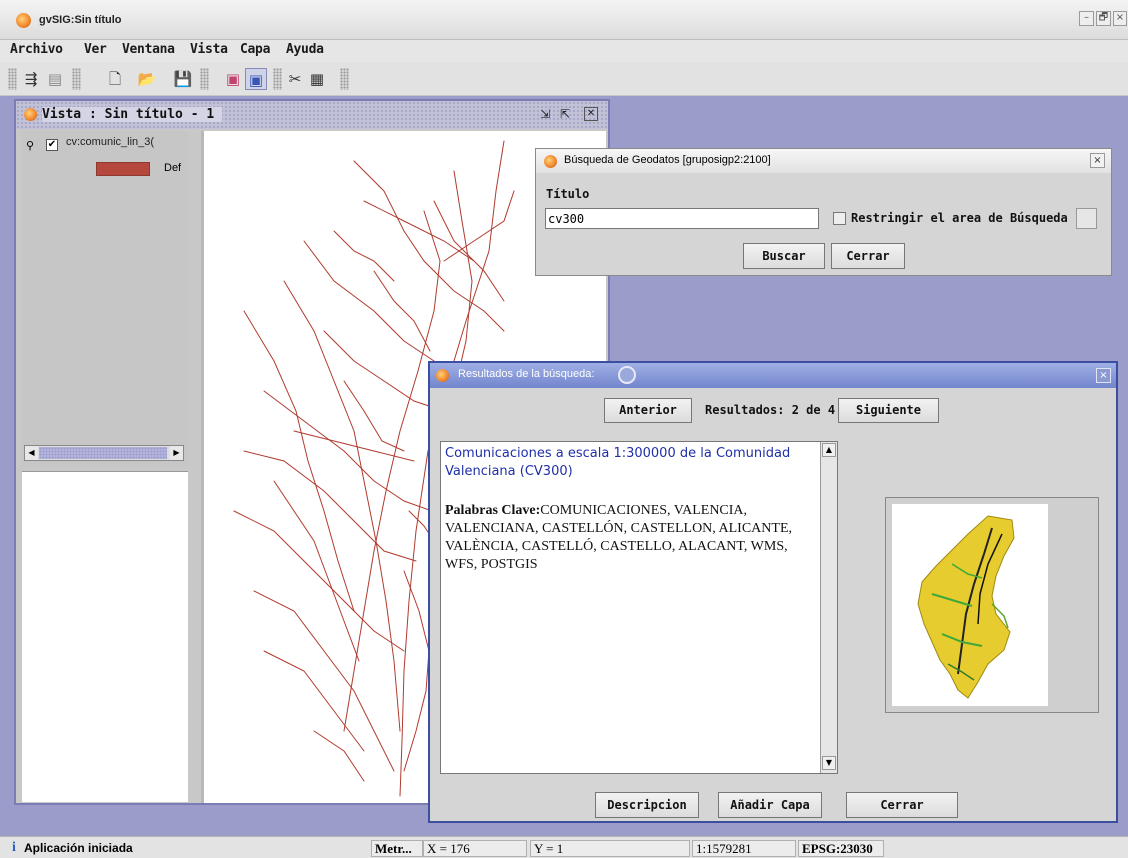 This screenshot has height=858, width=1128. I want to click on valencia-thumbnail-map, so click(966, 607).